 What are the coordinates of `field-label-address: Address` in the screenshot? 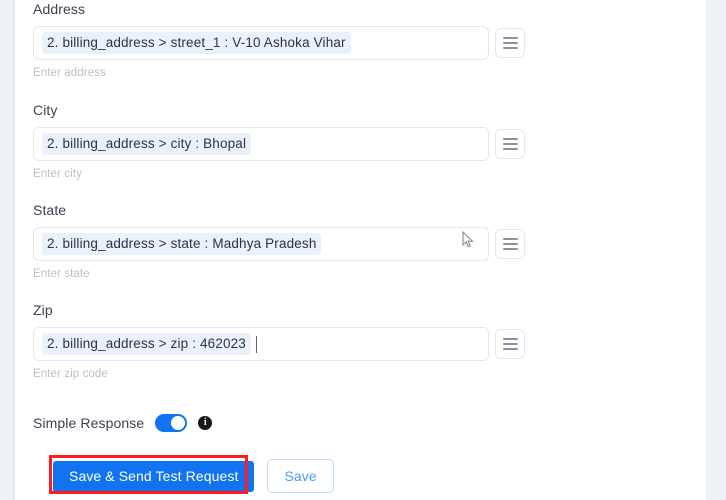 It's located at (59, 9).